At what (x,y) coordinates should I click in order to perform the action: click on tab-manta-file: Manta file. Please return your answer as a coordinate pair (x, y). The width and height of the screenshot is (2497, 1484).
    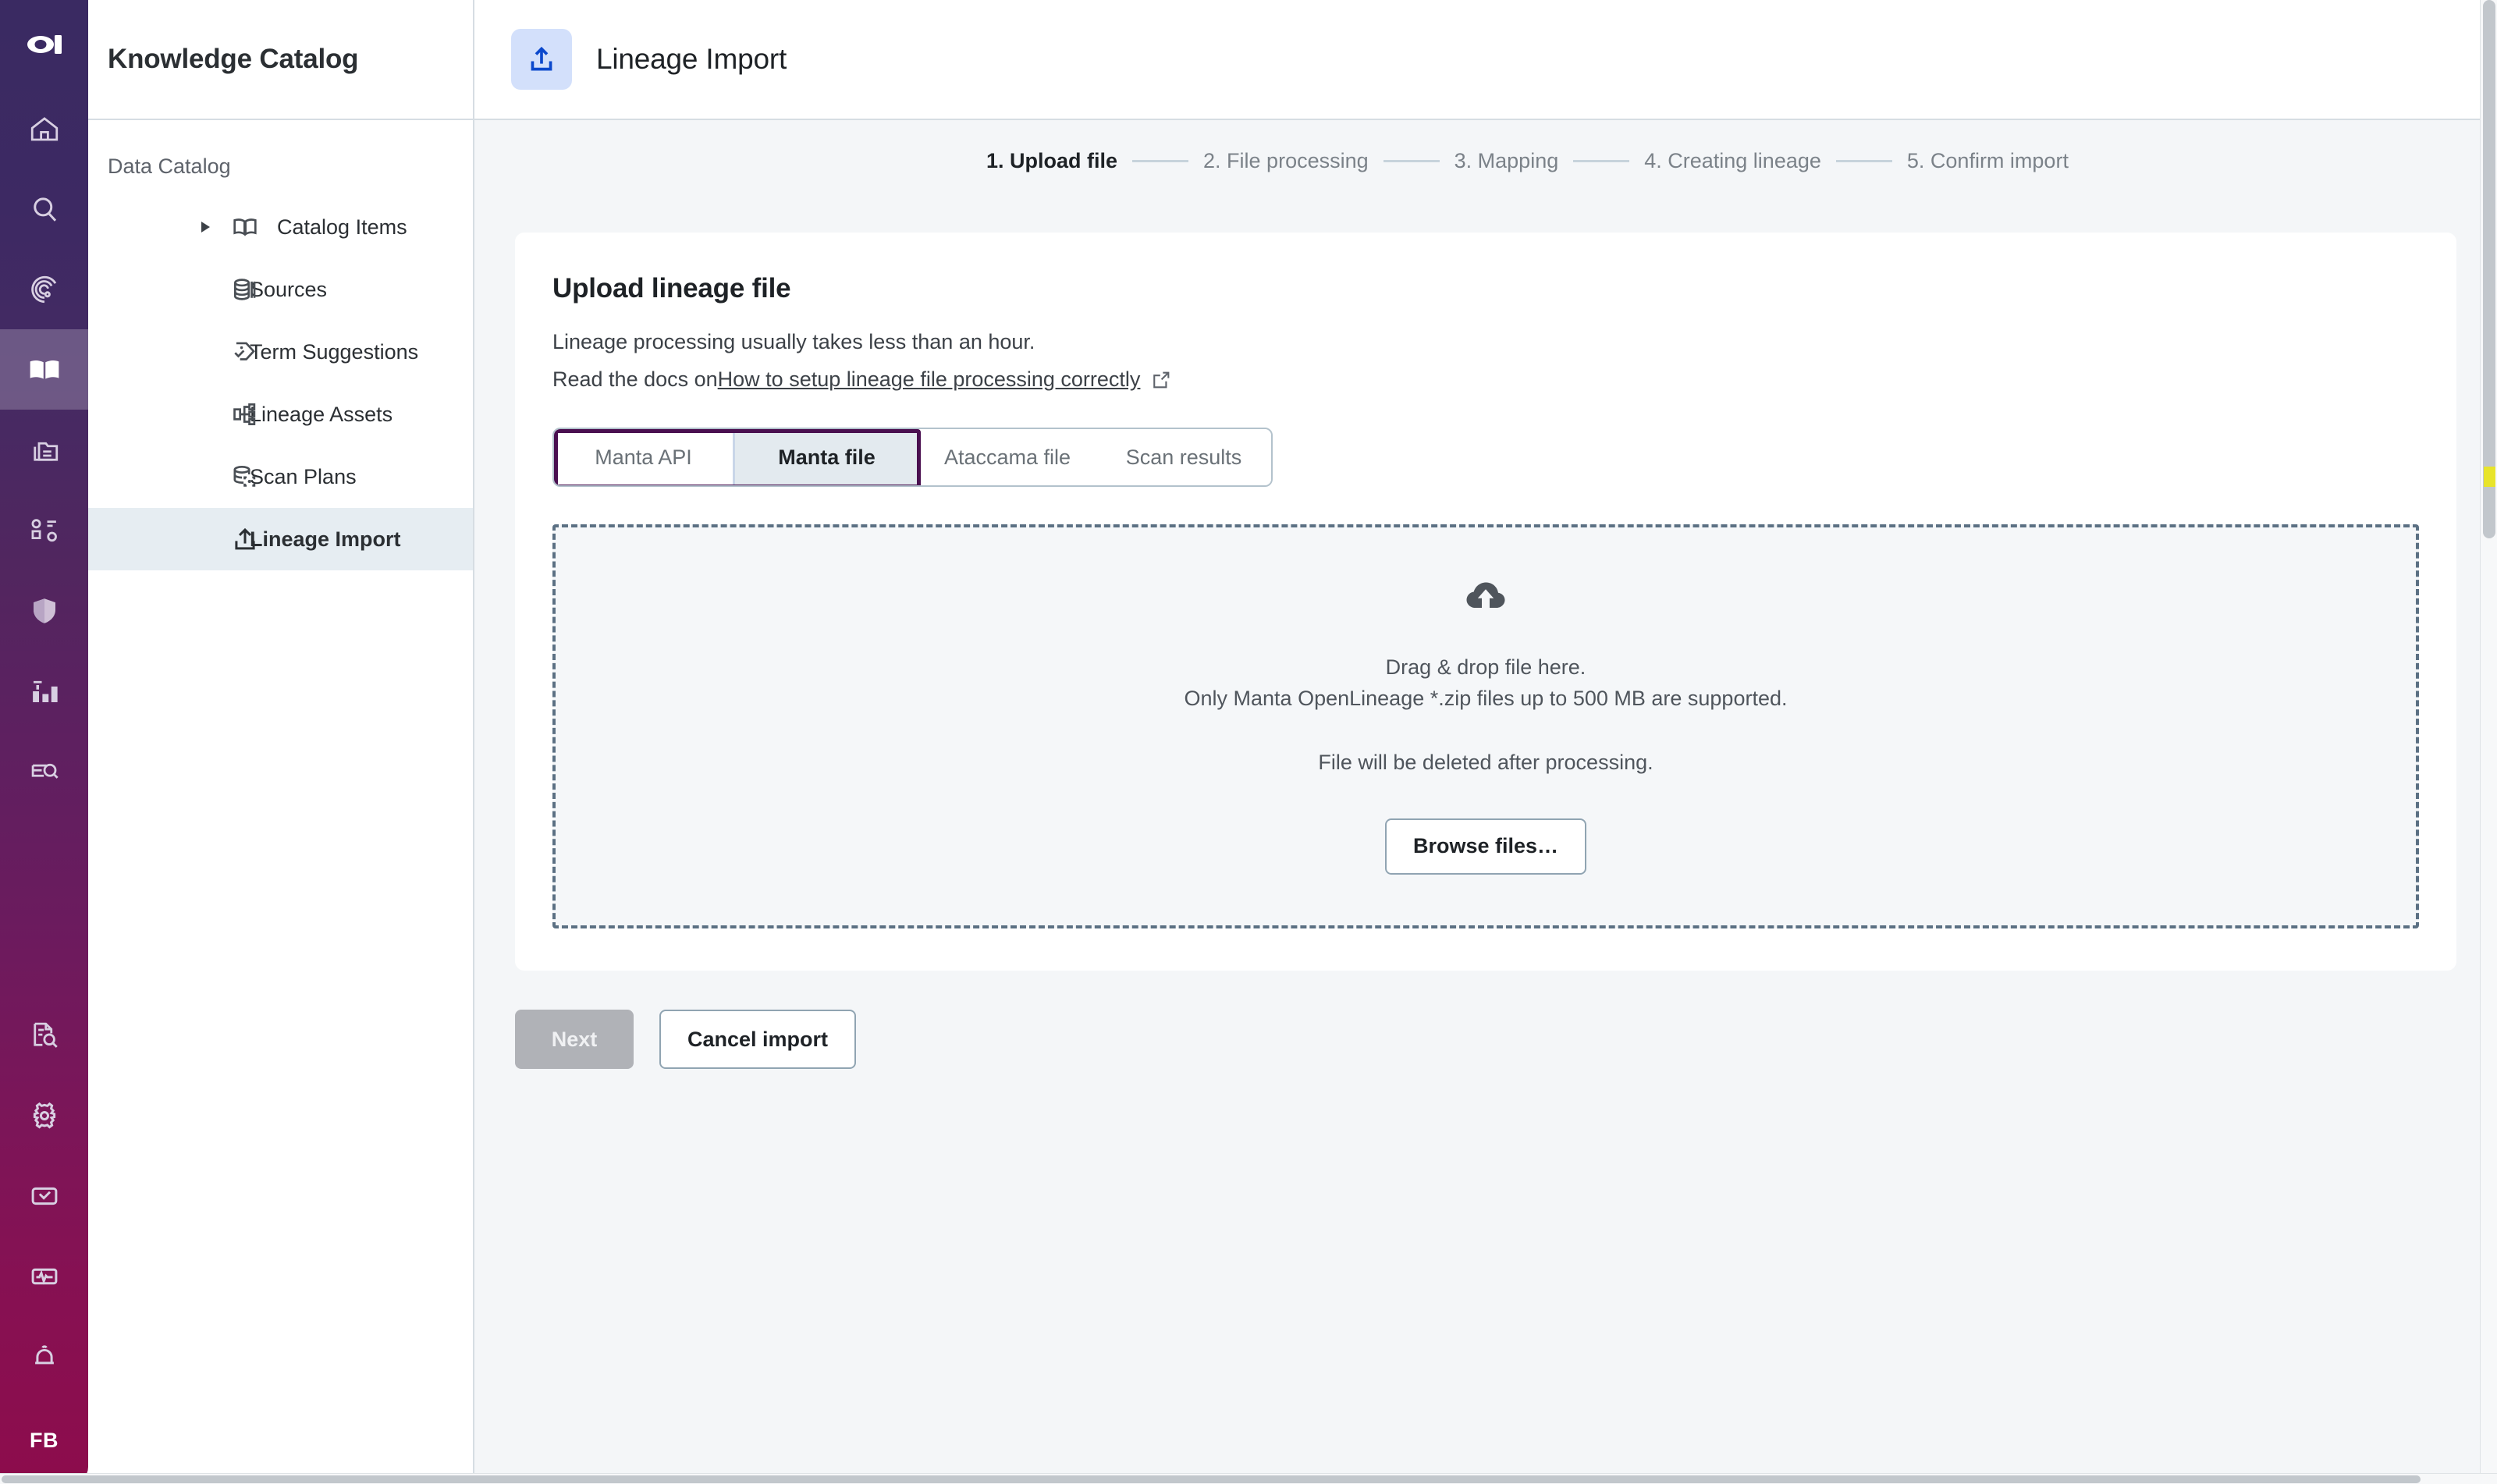
    Looking at the image, I should click on (825, 458).